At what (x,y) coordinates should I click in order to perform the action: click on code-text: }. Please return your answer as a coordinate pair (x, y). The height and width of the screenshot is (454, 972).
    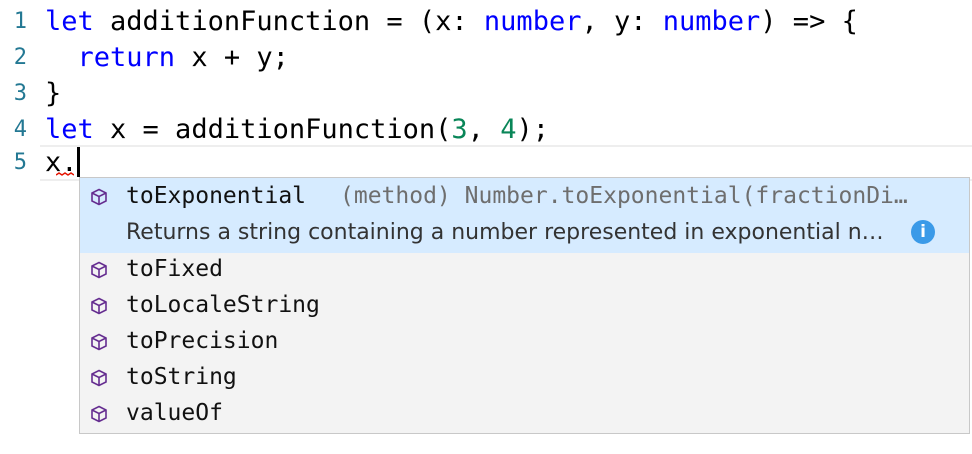
    Looking at the image, I should click on (53, 94).